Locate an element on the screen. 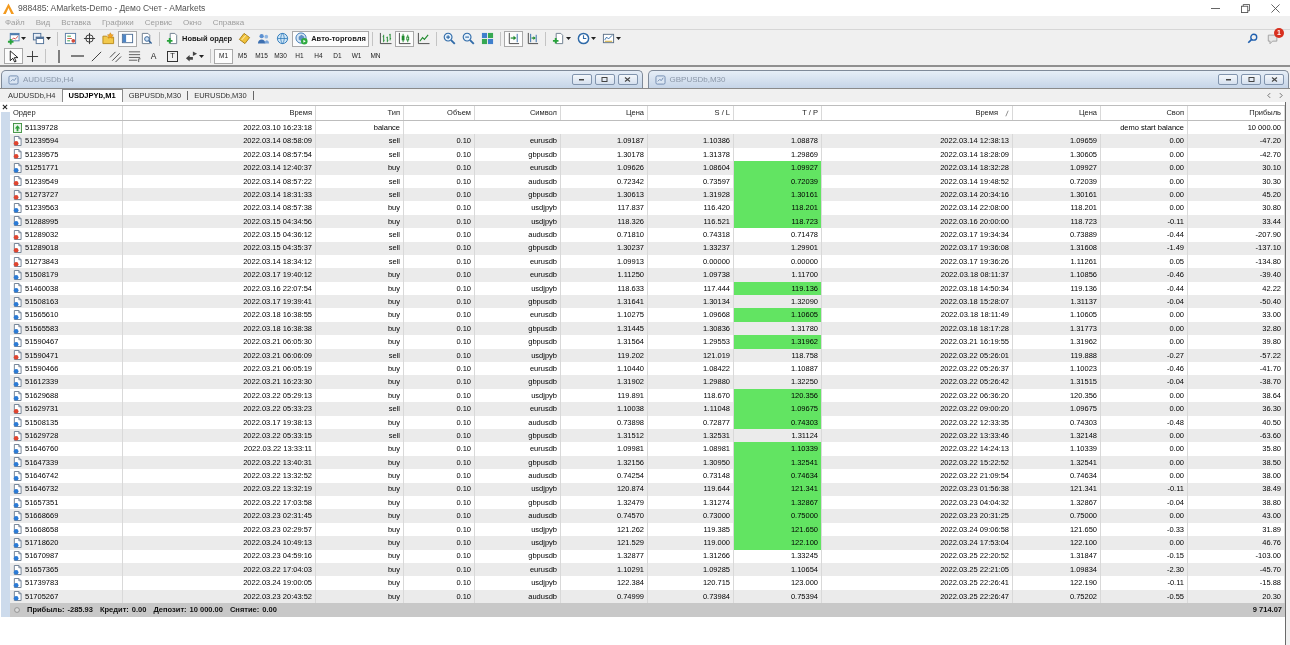  play-circle-icon is located at coordinates (302, 38).